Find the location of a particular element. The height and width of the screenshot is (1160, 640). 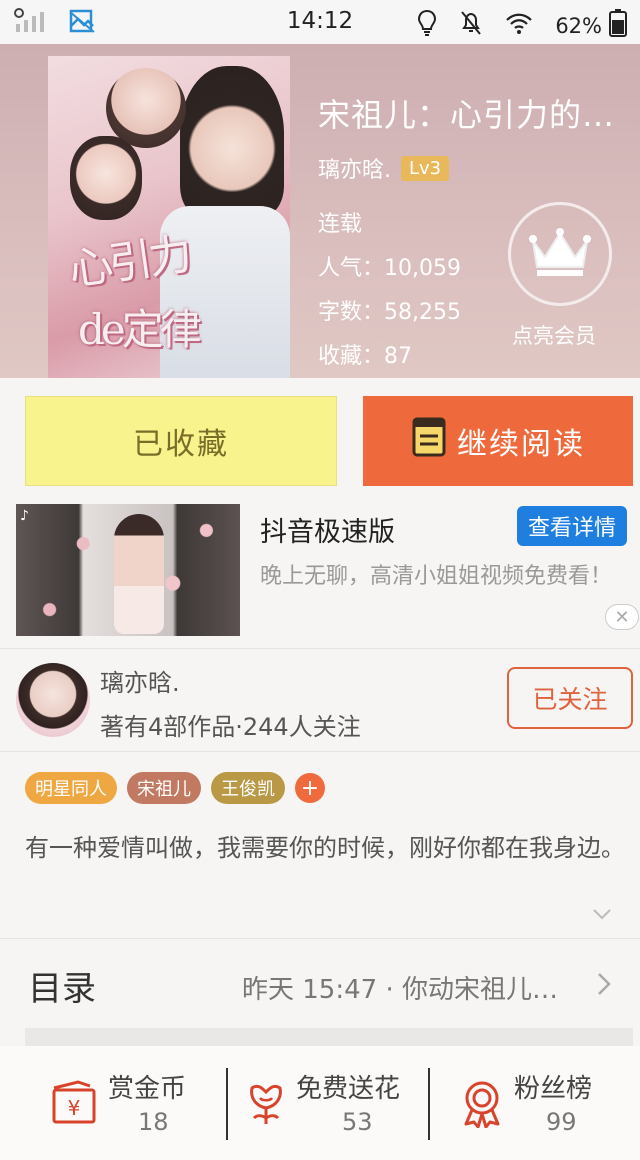

author-card-name: 璃亦晗. is located at coordinates (140, 680).